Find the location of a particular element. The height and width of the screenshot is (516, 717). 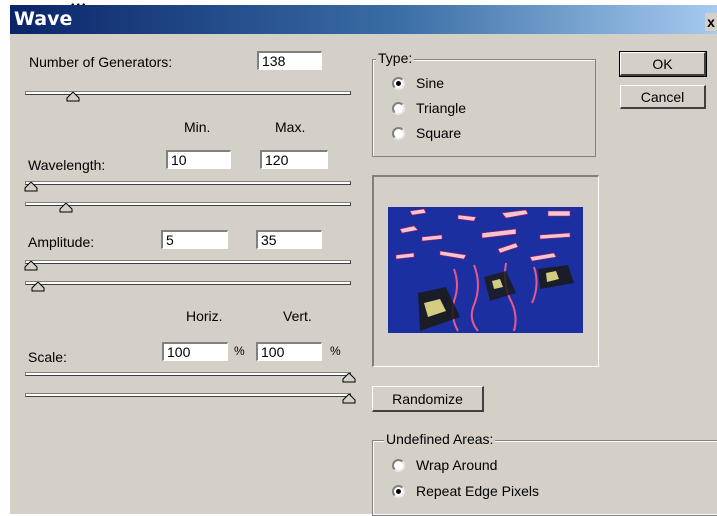

amplitude-min-slider-track is located at coordinates (188, 262).